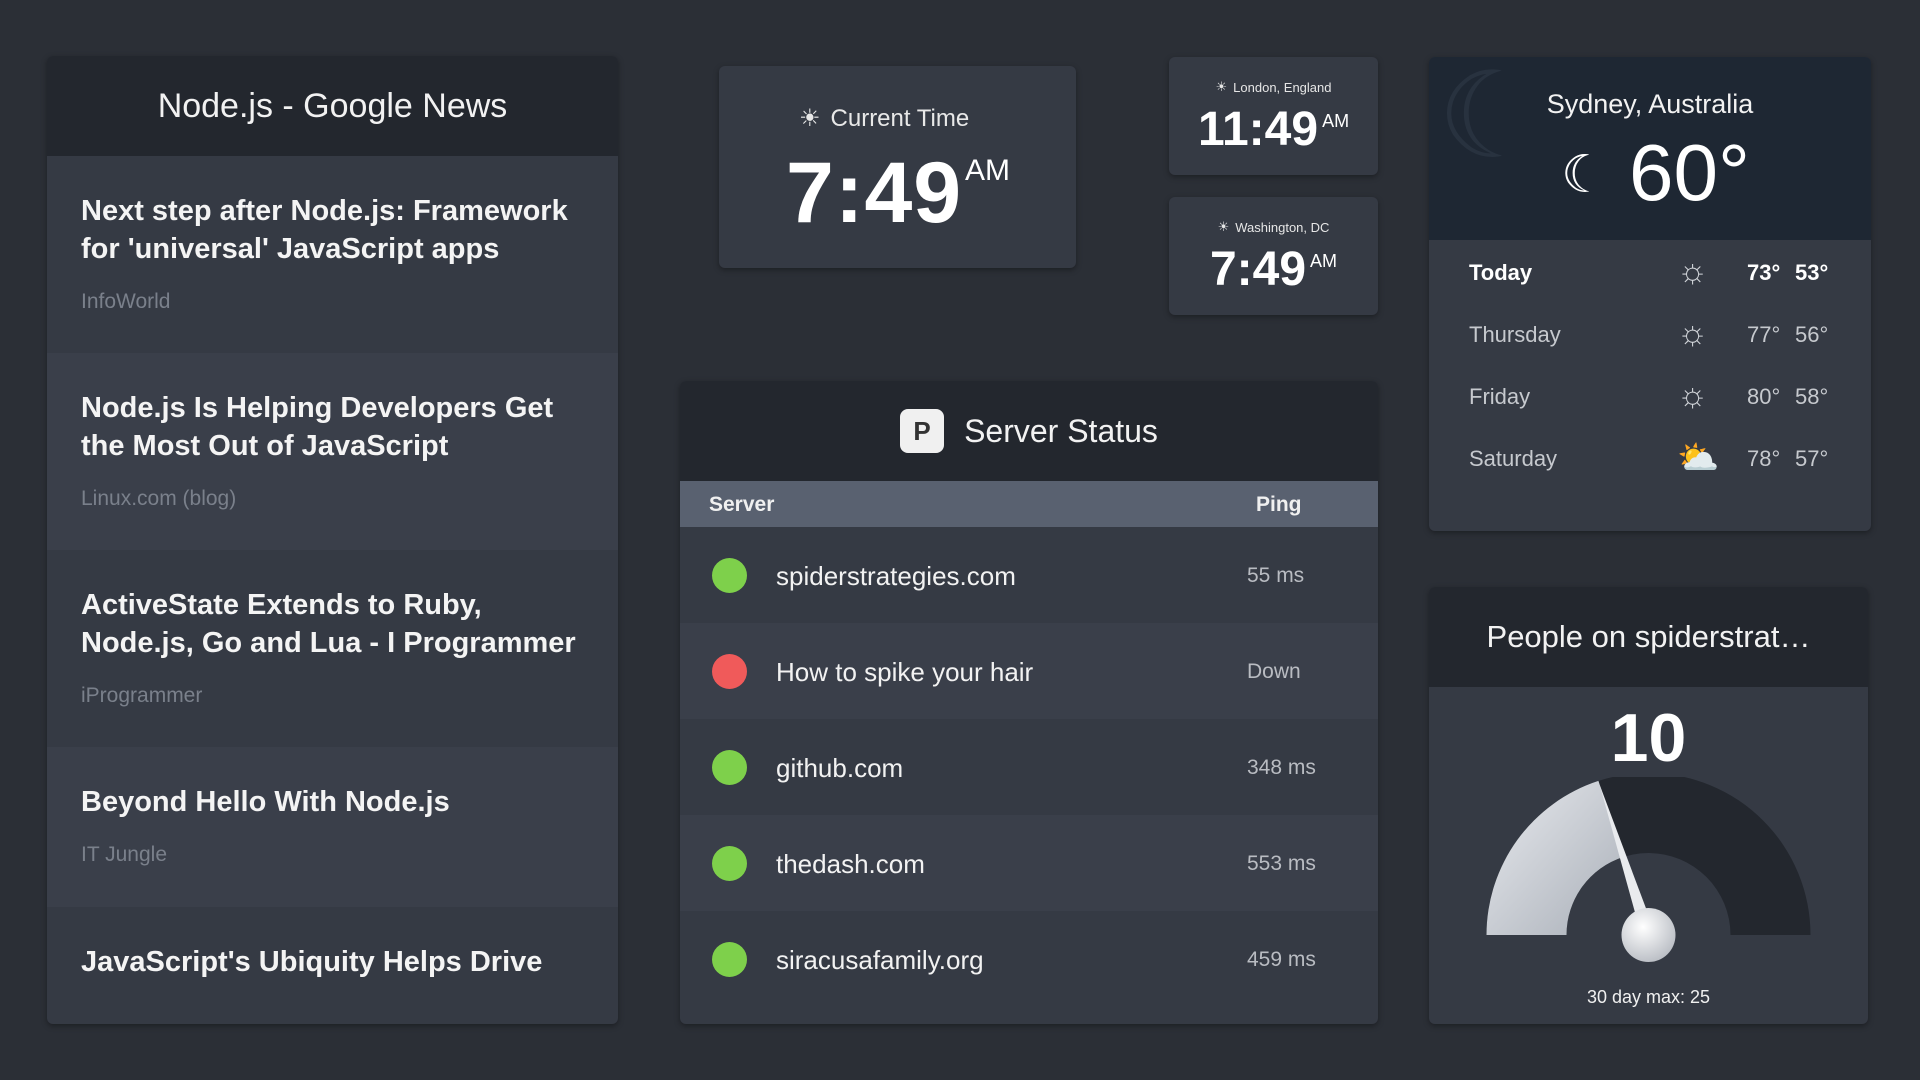  I want to click on server-row: siracusafamily.org 459 ms, so click(1029, 959).